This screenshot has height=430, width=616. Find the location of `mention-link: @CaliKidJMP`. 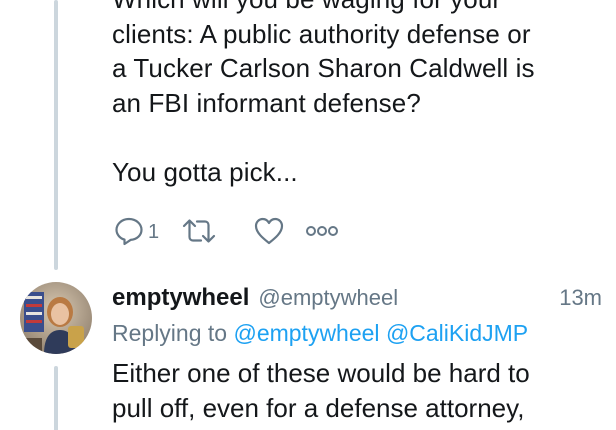

mention-link: @CaliKidJMP is located at coordinates (457, 333).